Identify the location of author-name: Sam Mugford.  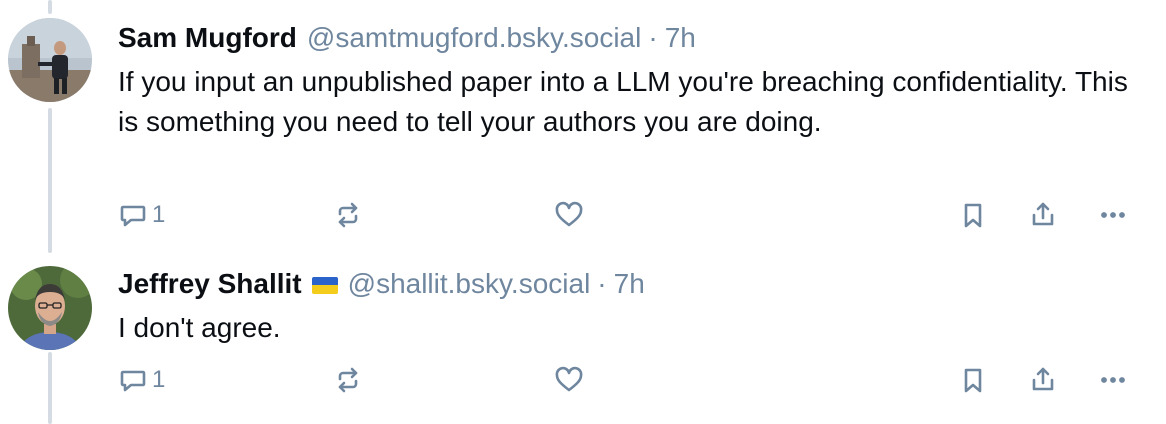
(207, 38).